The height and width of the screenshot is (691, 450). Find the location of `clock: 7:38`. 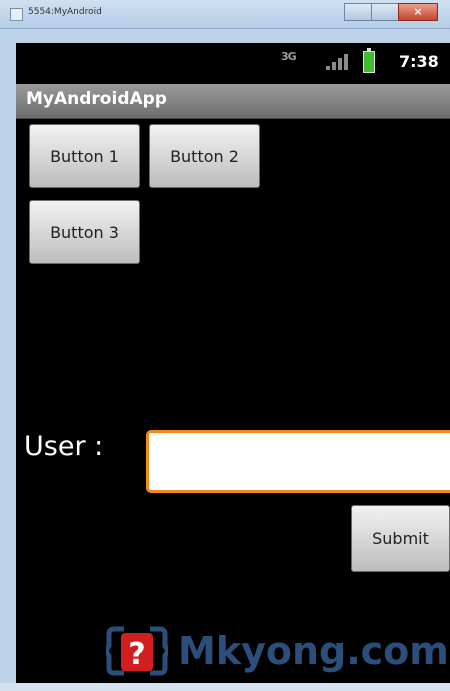

clock: 7:38 is located at coordinates (419, 61).